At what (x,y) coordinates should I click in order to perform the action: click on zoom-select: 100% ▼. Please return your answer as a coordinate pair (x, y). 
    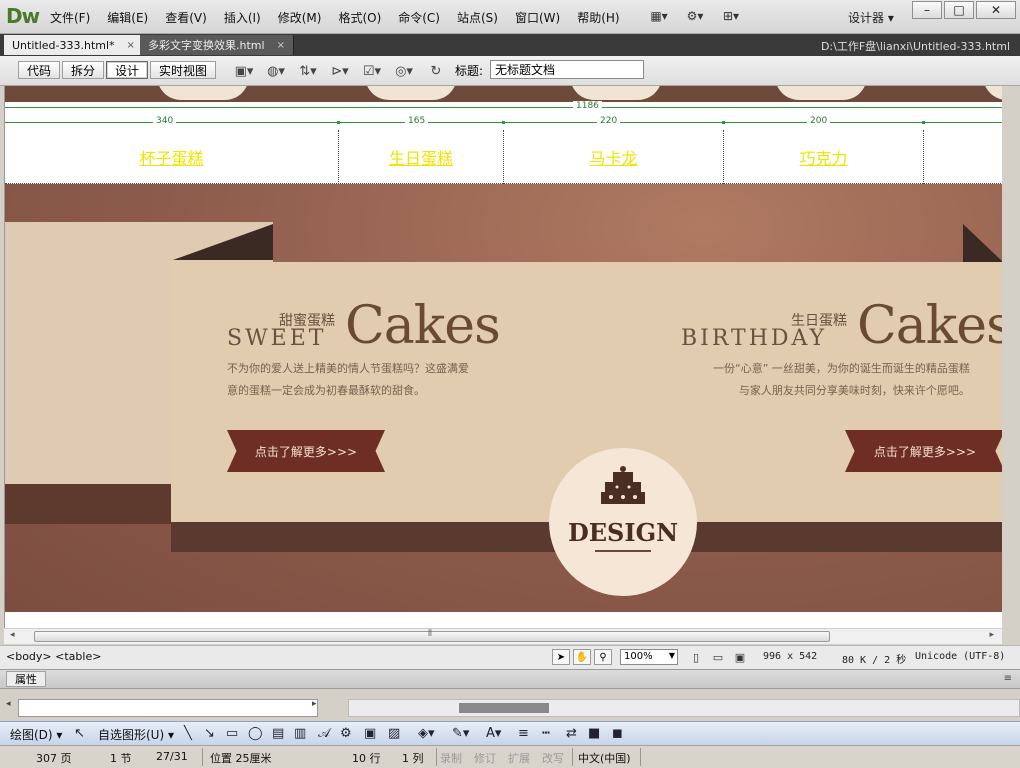
    Looking at the image, I should click on (649, 657).